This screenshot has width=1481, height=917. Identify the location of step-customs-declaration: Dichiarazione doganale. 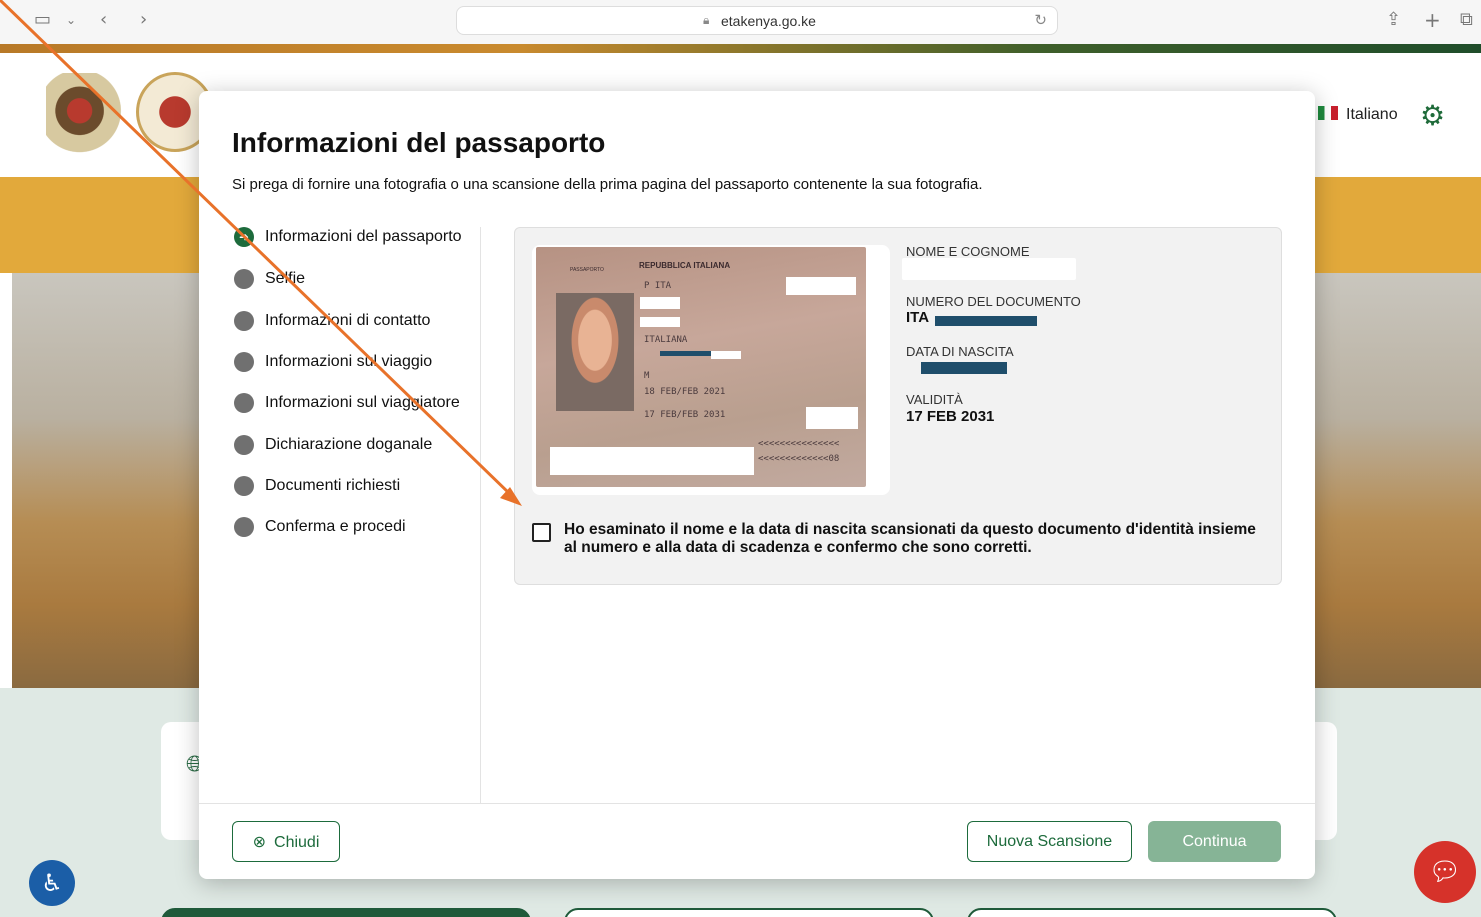
(357, 446).